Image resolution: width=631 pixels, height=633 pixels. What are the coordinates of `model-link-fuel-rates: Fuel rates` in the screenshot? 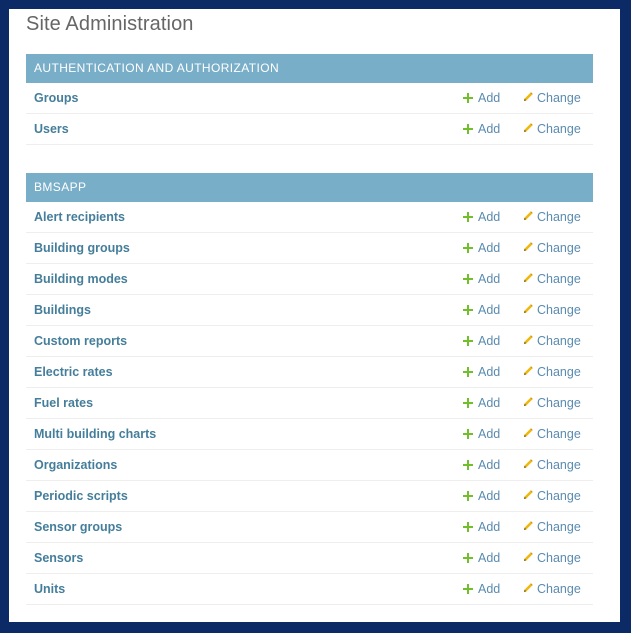 It's located at (63, 403).